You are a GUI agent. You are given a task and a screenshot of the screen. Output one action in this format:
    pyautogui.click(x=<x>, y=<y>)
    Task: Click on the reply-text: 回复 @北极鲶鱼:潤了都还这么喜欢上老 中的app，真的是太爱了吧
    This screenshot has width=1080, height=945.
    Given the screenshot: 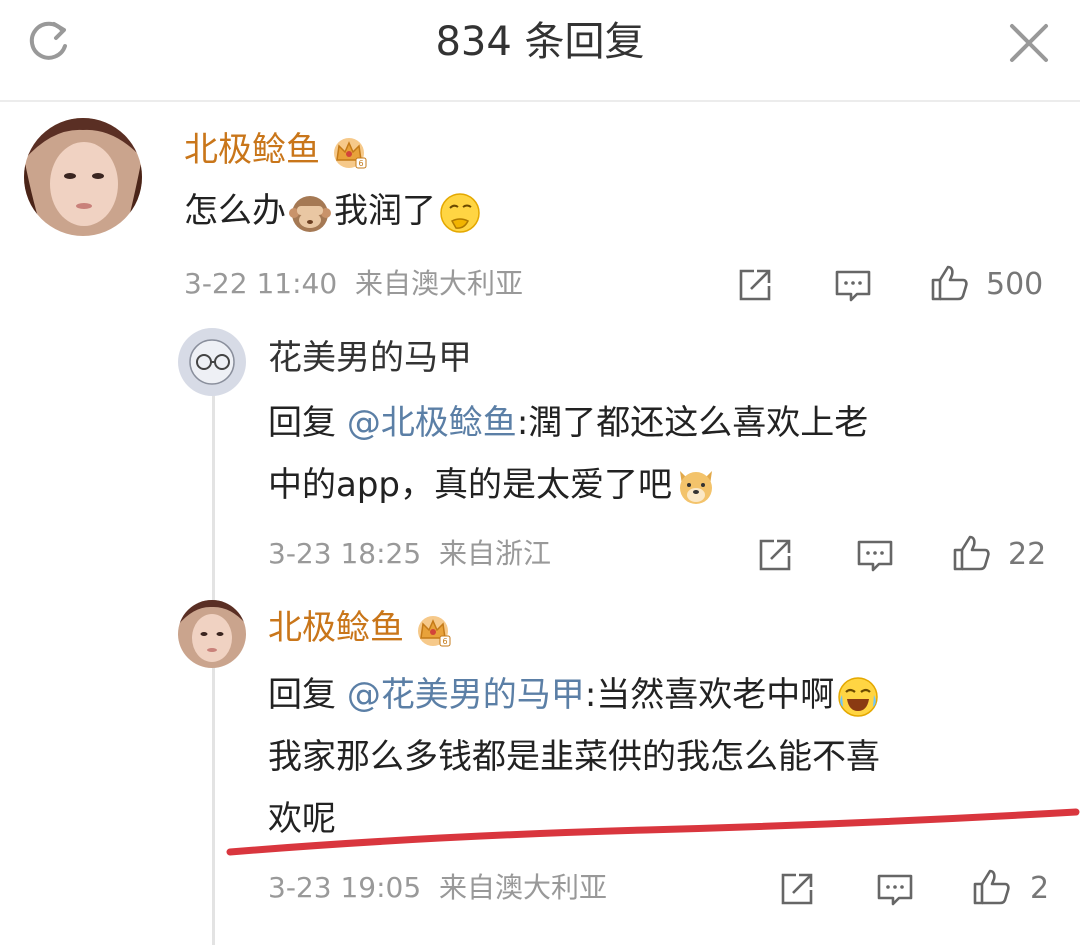 What is the action you would take?
    pyautogui.click(x=663, y=454)
    